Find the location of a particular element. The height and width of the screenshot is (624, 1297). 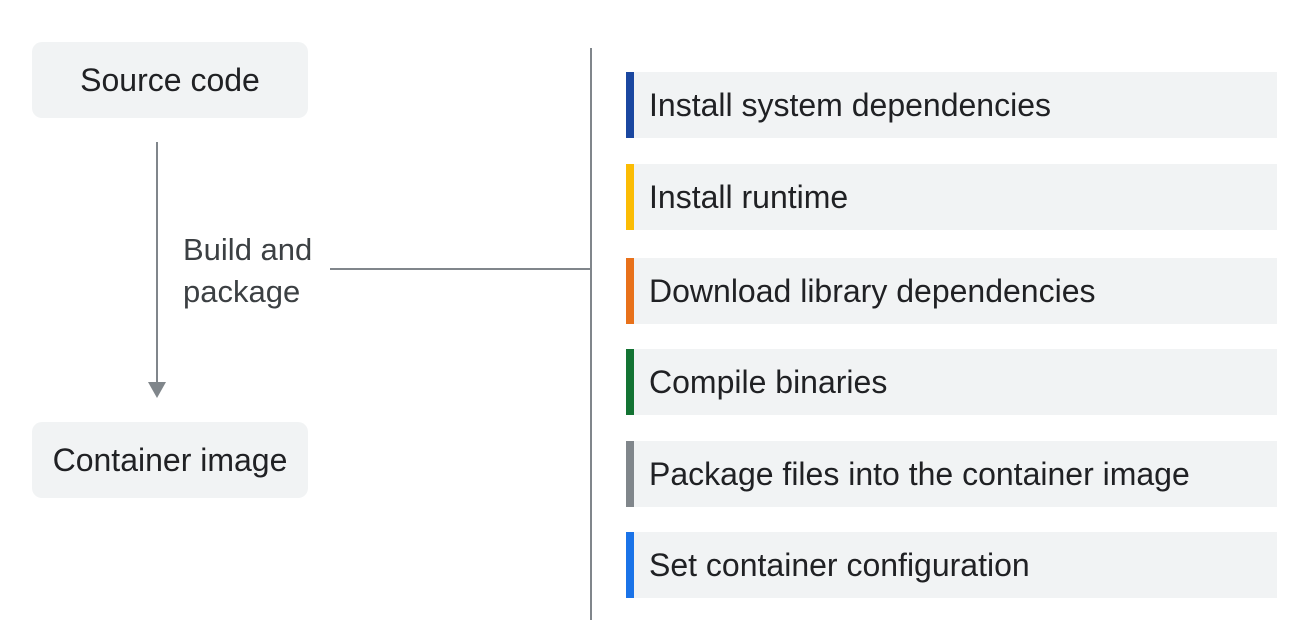

step-install-system-dependencies: Install system dependencies is located at coordinates (951, 105).